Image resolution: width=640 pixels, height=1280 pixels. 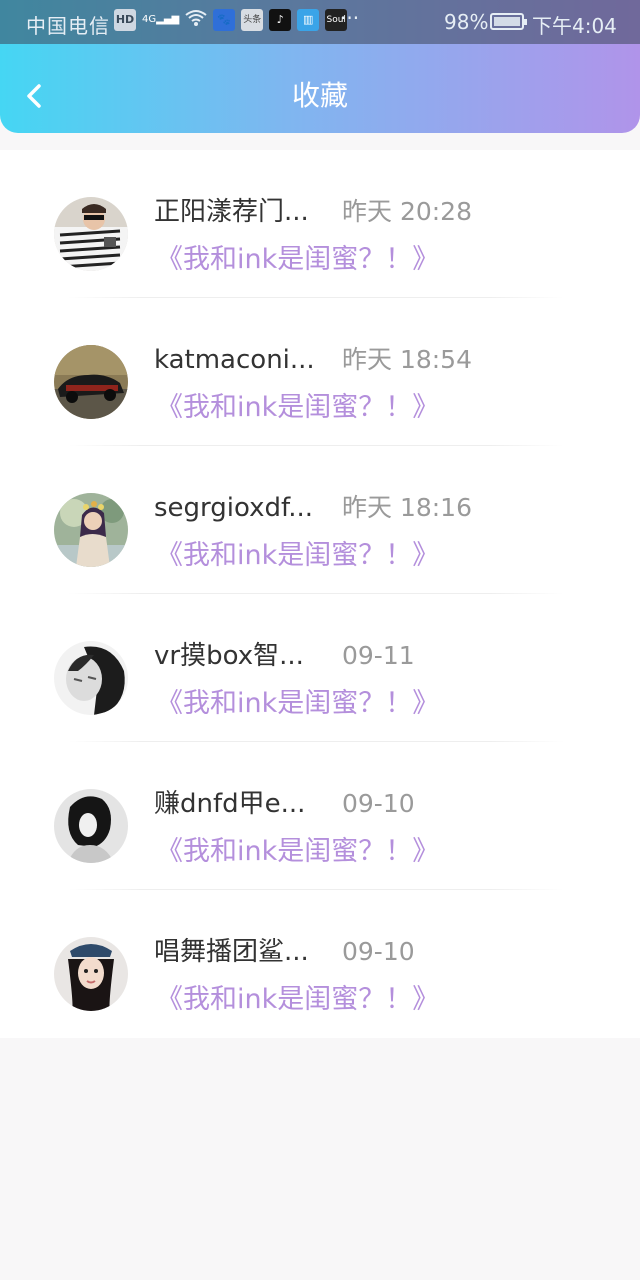 I want to click on toutiao-icon: 头条, so click(x=252, y=20).